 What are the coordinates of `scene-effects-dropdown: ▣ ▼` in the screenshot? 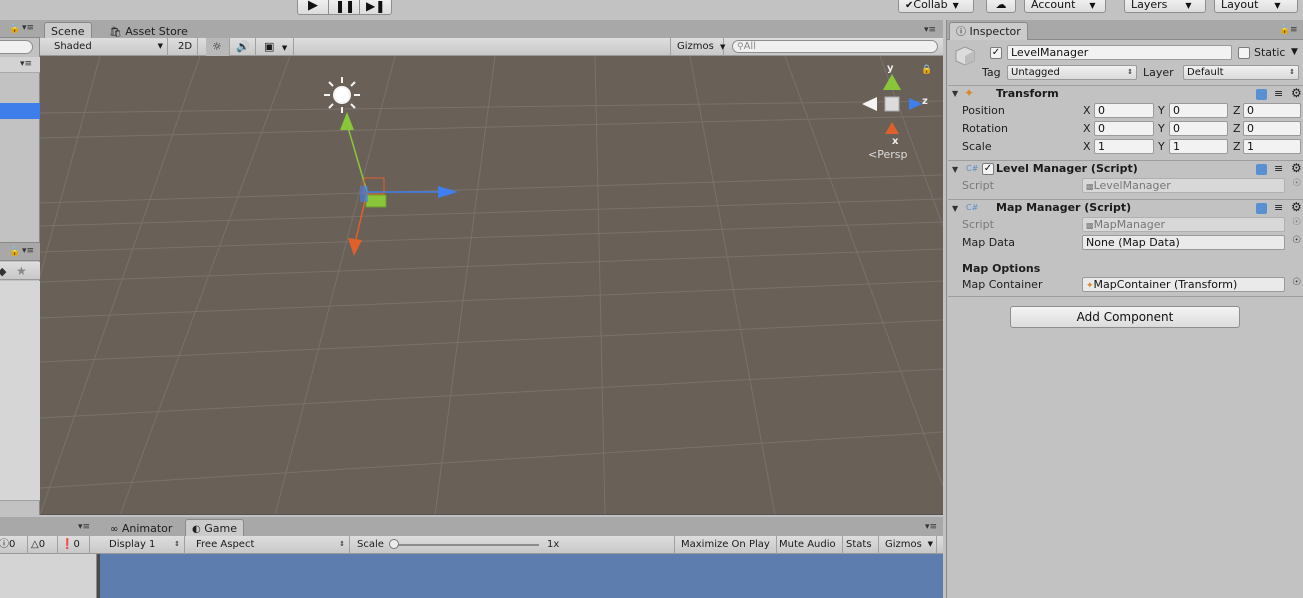 It's located at (276, 47).